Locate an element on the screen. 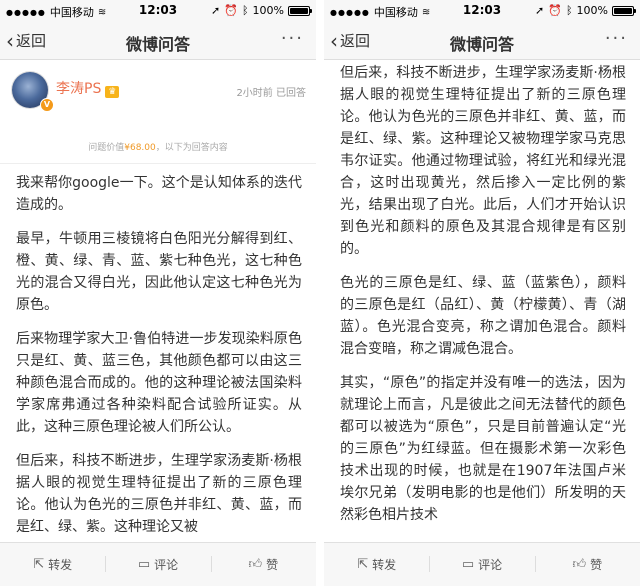 Image resolution: width=640 pixels, height=586 pixels. author-name: 李涛PS ♛ is located at coordinates (88, 88).